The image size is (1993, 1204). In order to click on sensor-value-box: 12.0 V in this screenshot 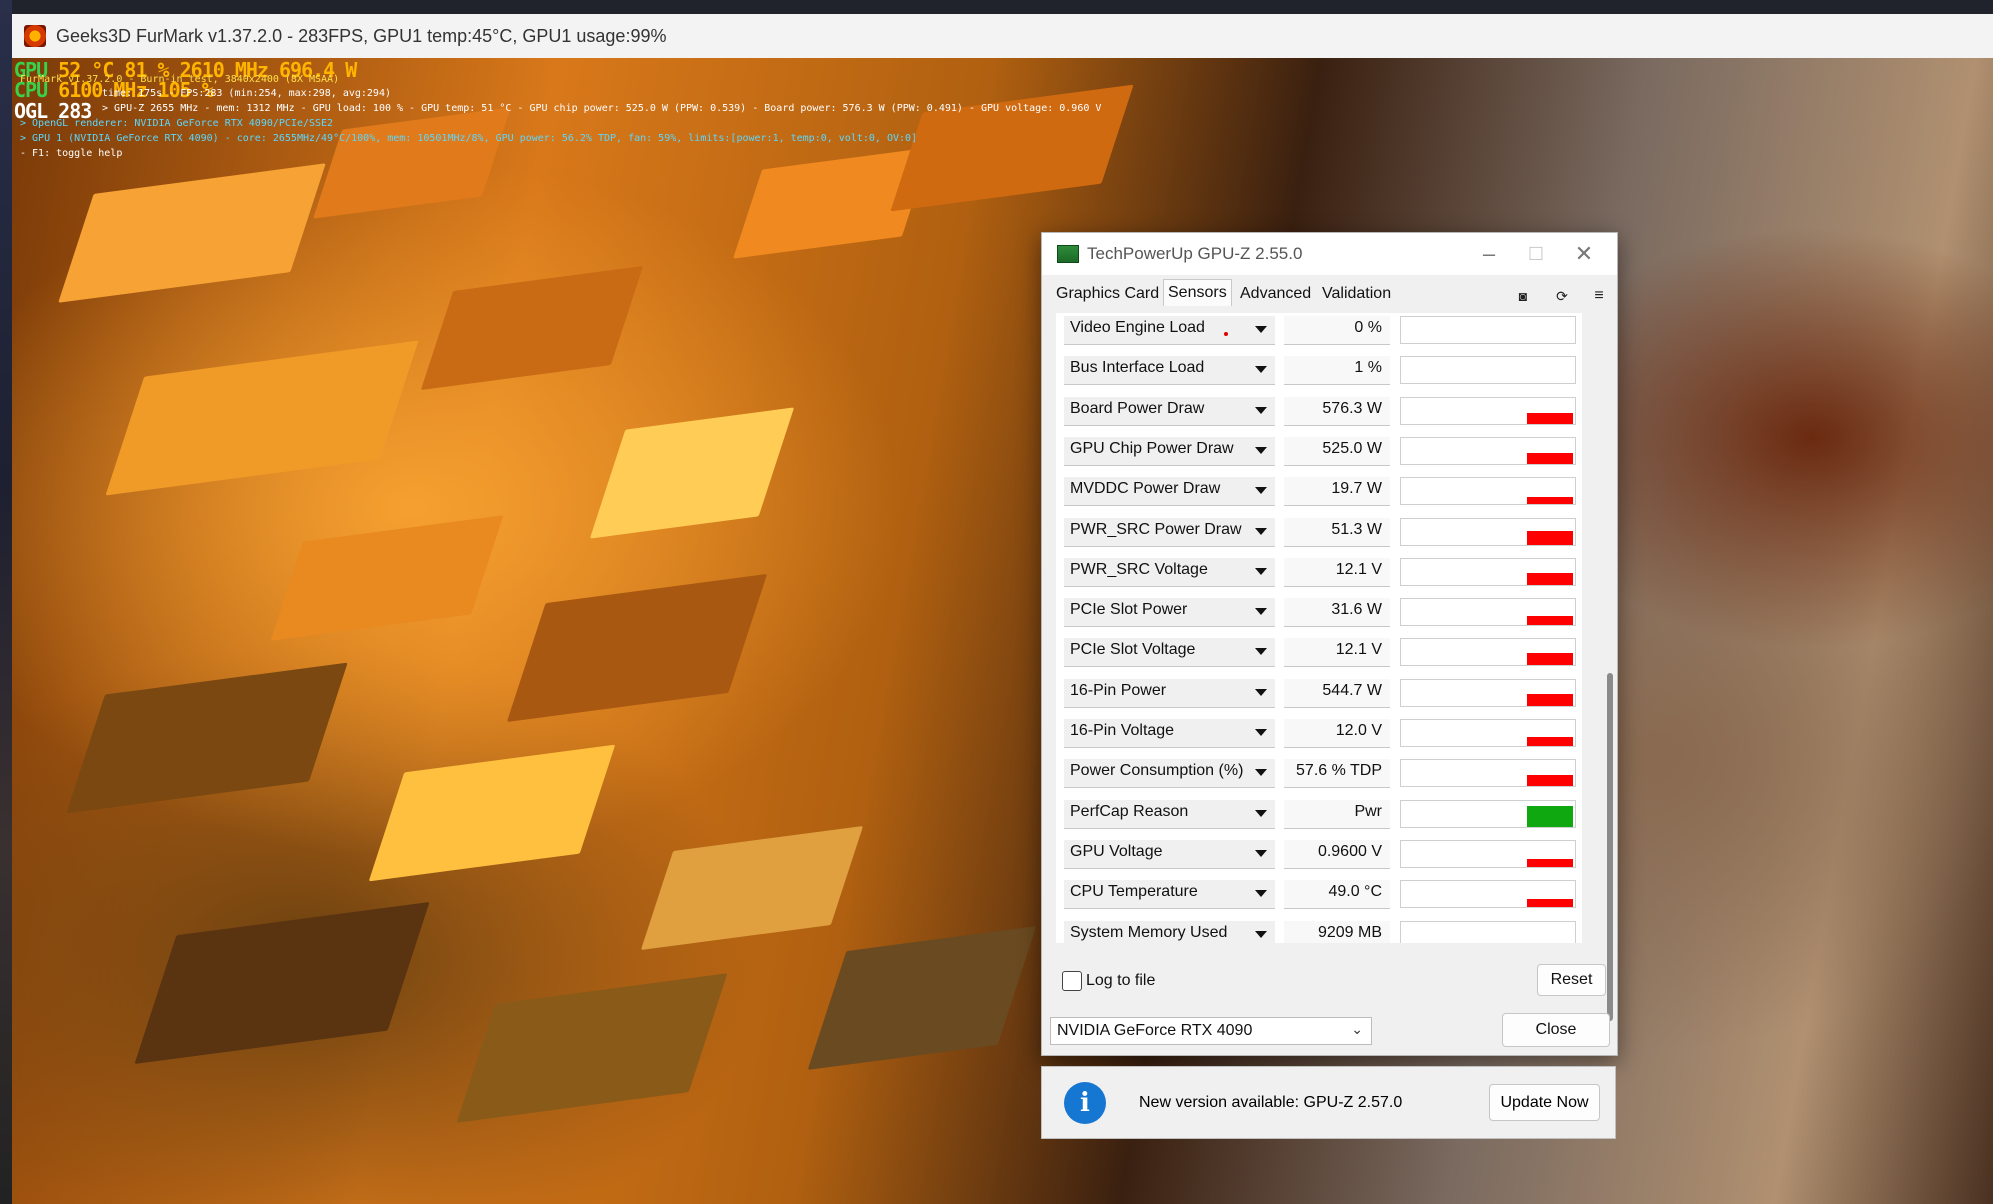, I will do `click(1337, 733)`.